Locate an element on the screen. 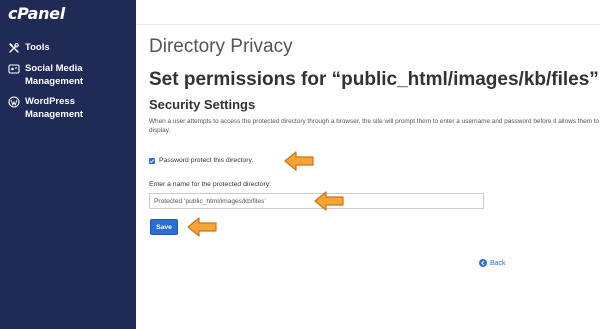  back-link: Back is located at coordinates (492, 263).